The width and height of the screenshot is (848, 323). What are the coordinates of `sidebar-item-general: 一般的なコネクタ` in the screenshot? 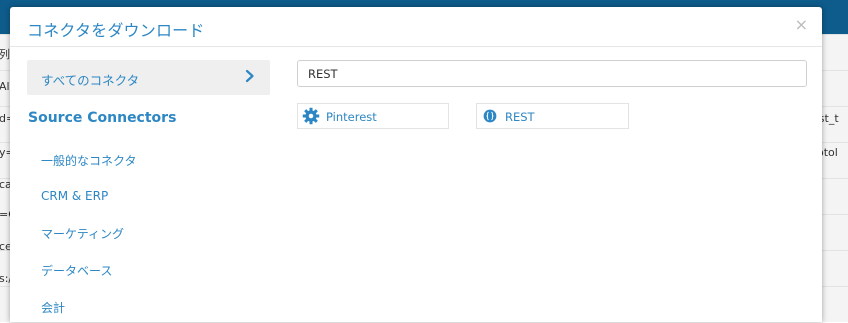 It's located at (89, 160).